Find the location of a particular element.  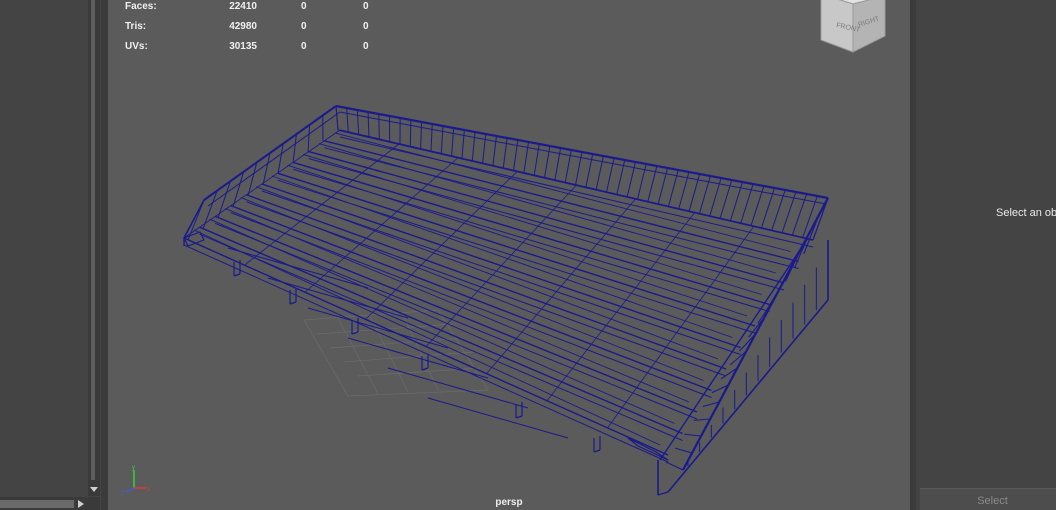

vertical-scrollbar is located at coordinates (94, 248).